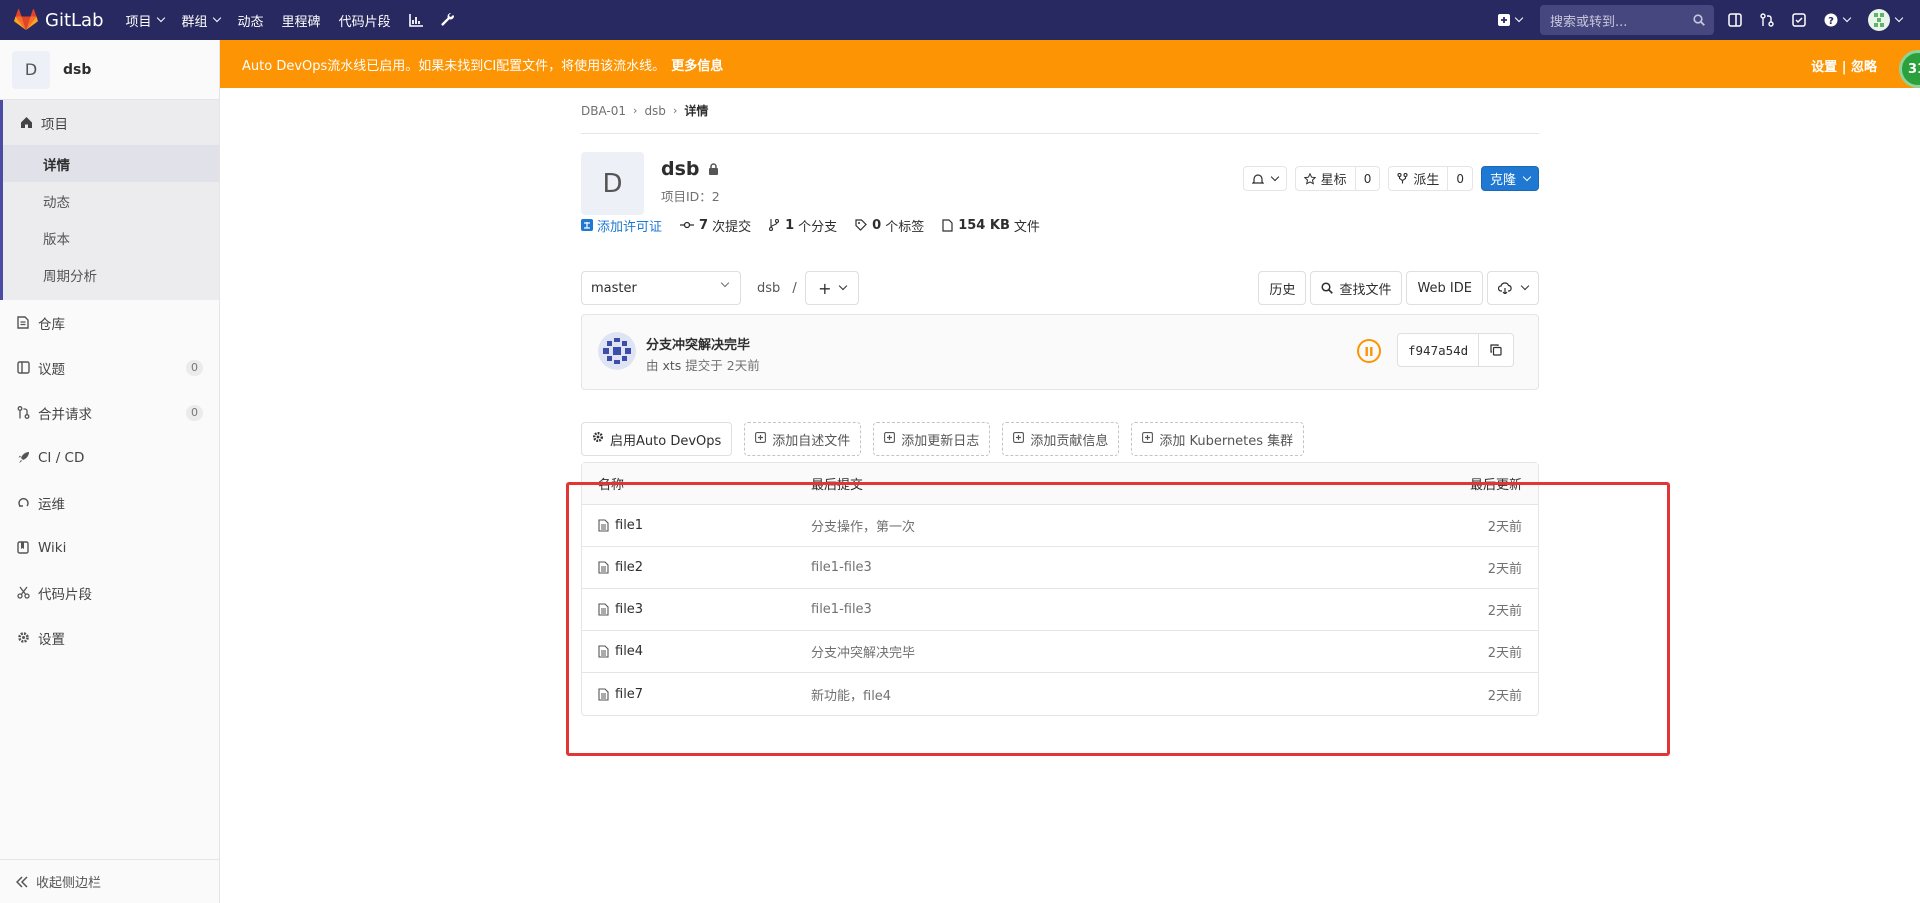  I want to click on todo-icon, so click(1799, 20).